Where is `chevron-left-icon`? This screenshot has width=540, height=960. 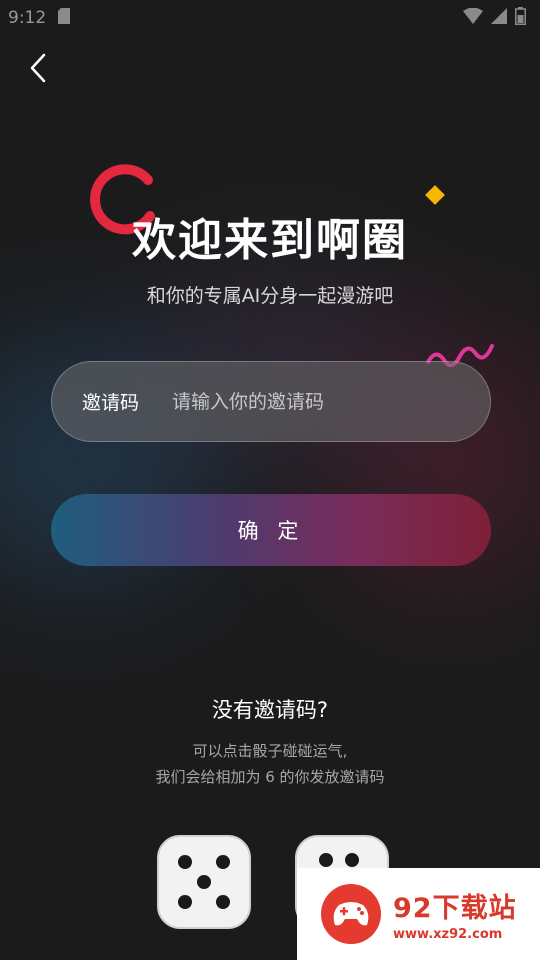
chevron-left-icon is located at coordinates (38, 68).